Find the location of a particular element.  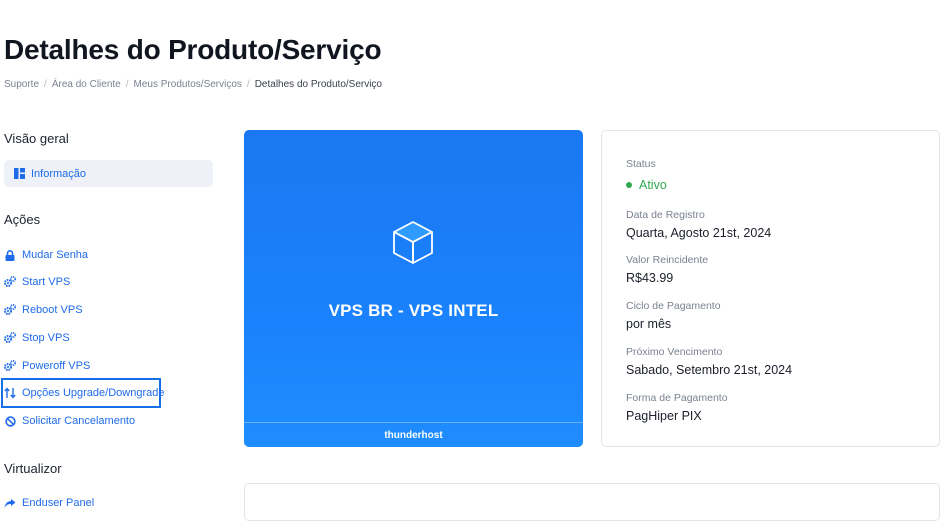

sidebar-item-label: Start VPS is located at coordinates (46, 282).